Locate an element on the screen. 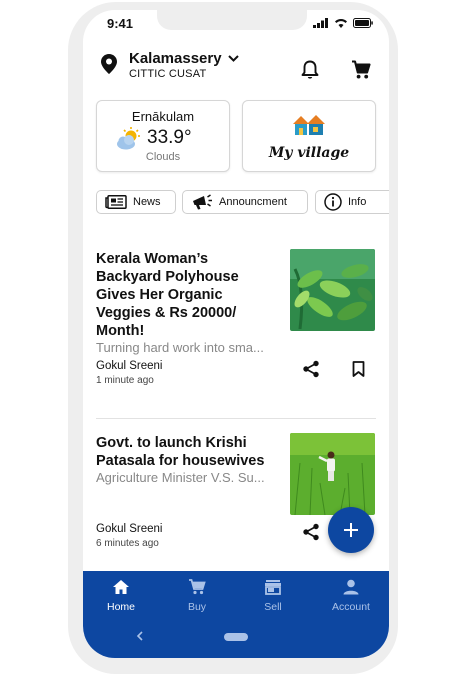 The width and height of the screenshot is (464, 680). account-icon is located at coordinates (351, 587).